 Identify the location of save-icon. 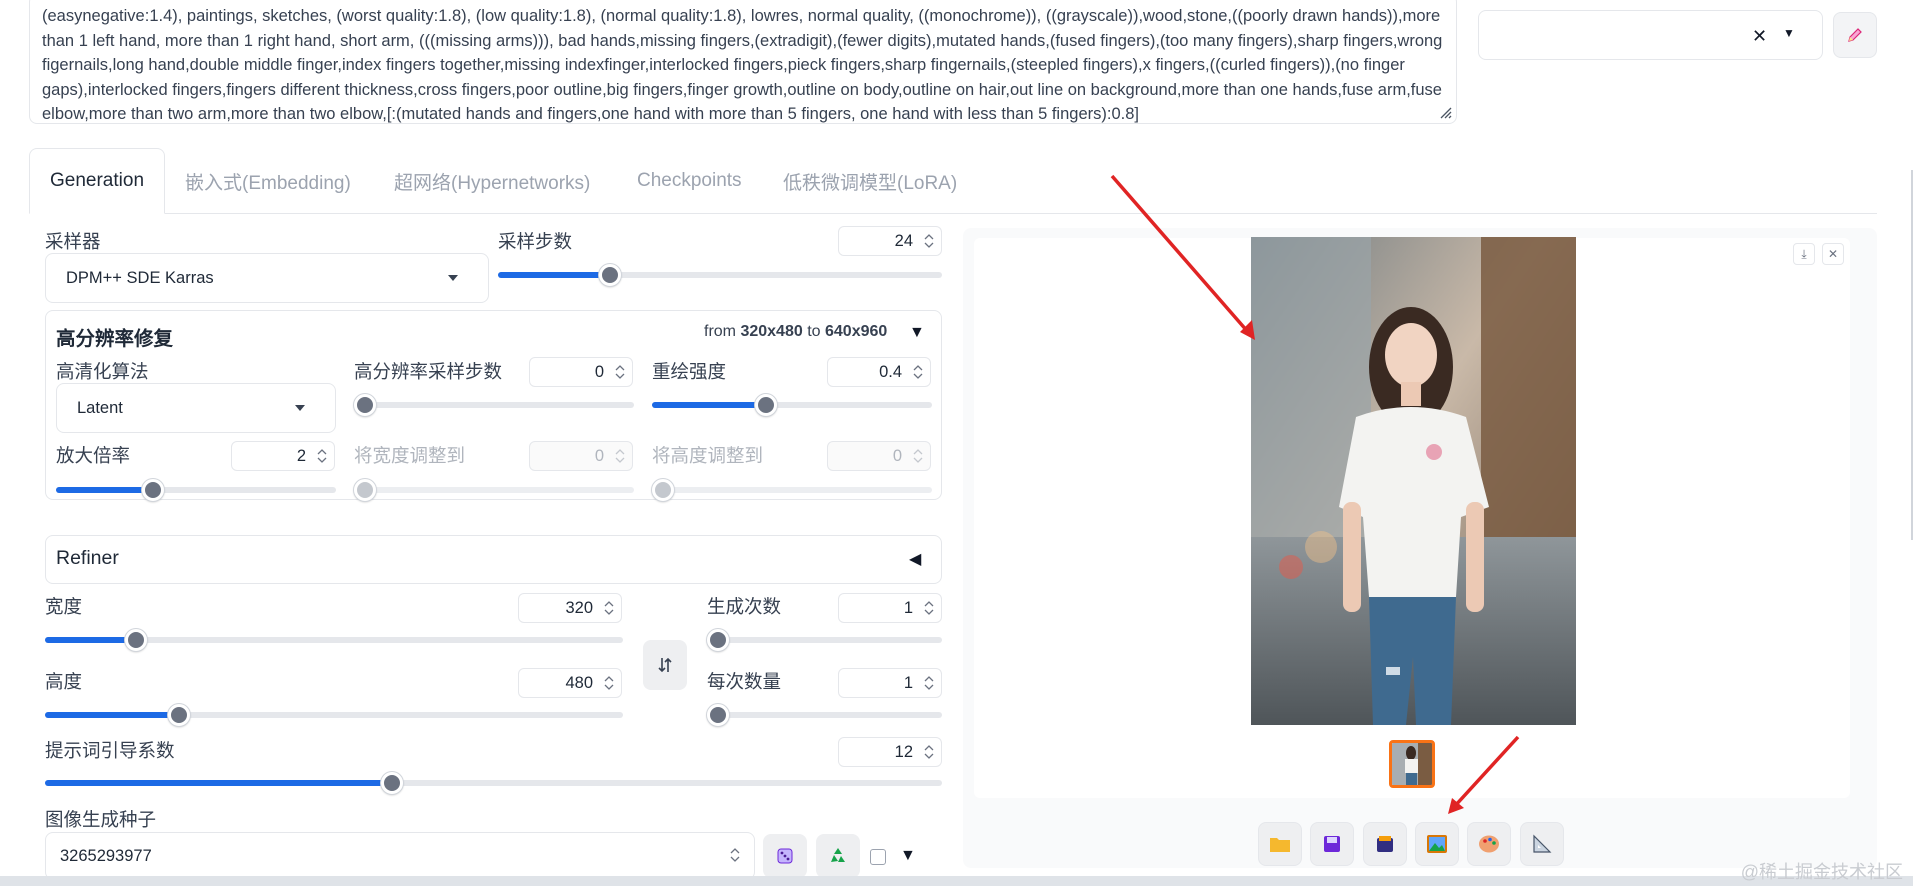
(1332, 844).